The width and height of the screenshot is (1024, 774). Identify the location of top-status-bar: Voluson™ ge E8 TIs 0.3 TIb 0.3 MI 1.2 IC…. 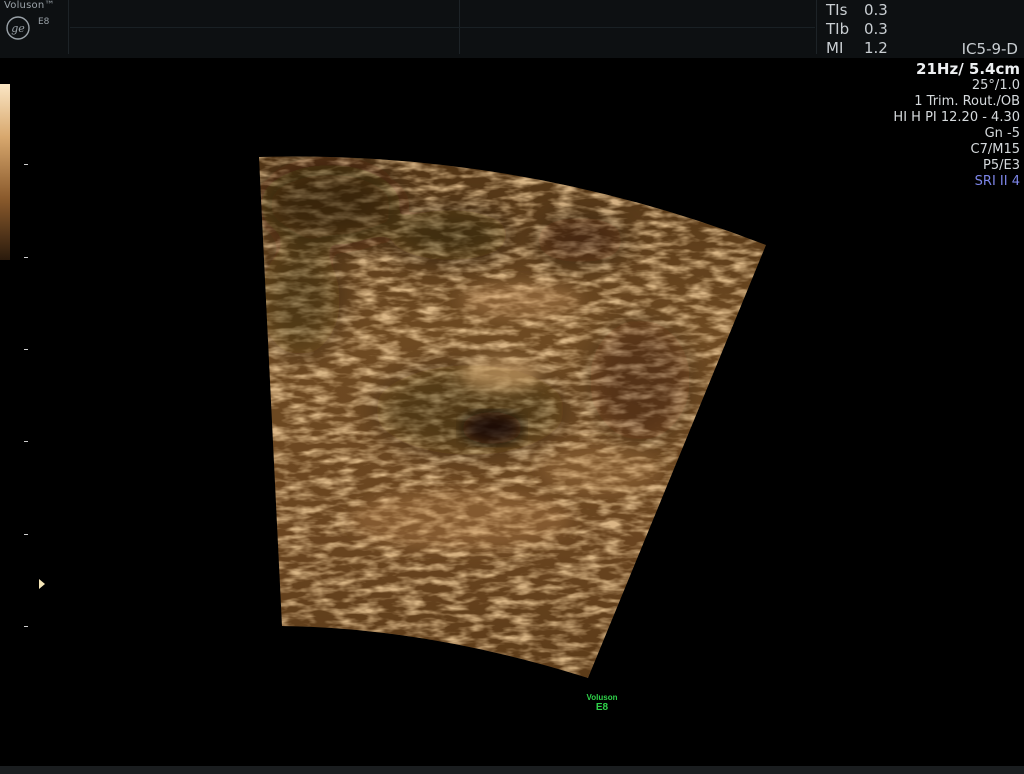
(512, 29).